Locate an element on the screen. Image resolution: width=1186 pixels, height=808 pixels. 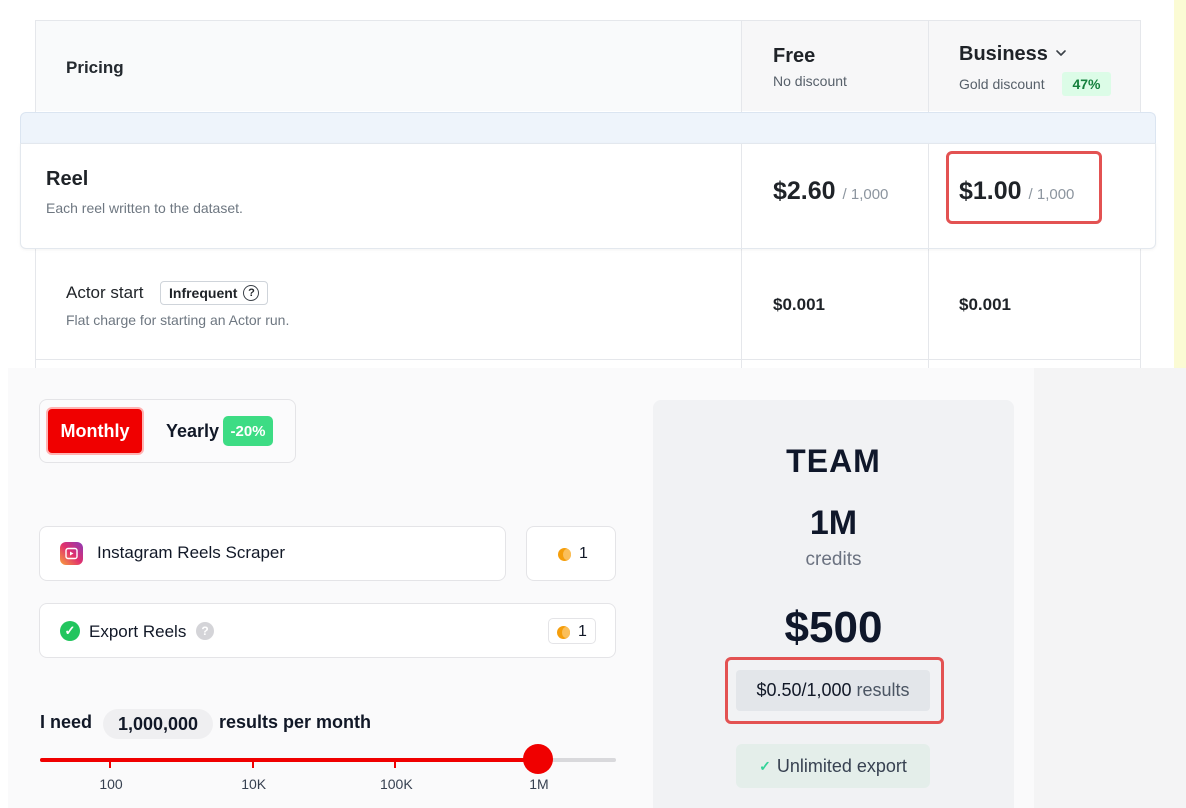
business-actor-start-price: $0.001 is located at coordinates (985, 304).